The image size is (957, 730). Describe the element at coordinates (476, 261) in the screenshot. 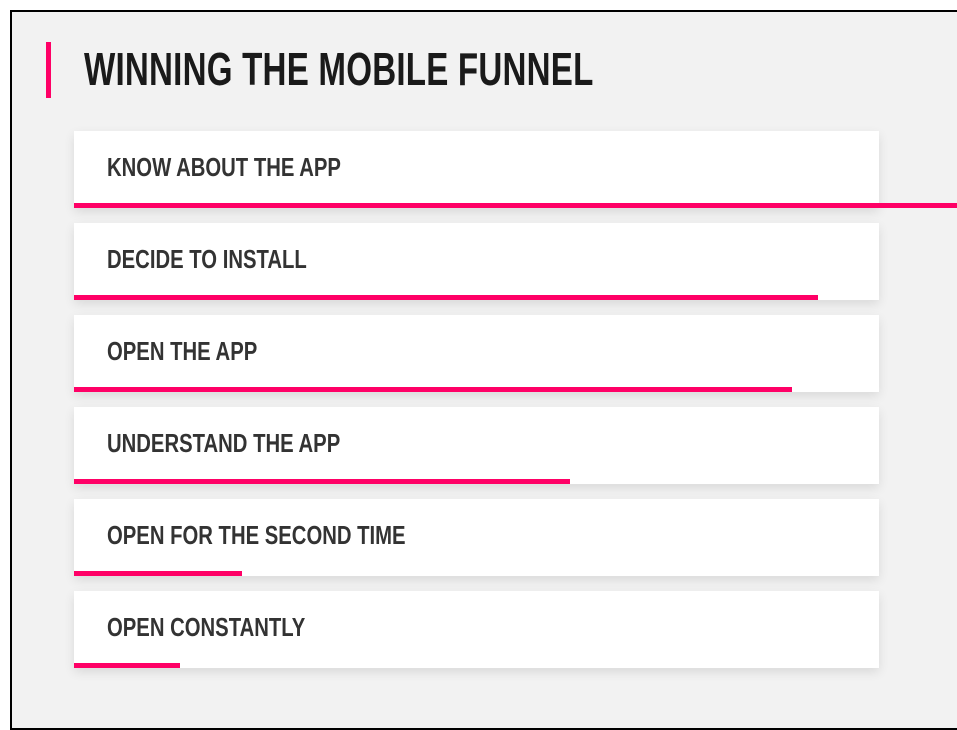

I see `funnel-step: DECIDE TO INSTALL` at that location.